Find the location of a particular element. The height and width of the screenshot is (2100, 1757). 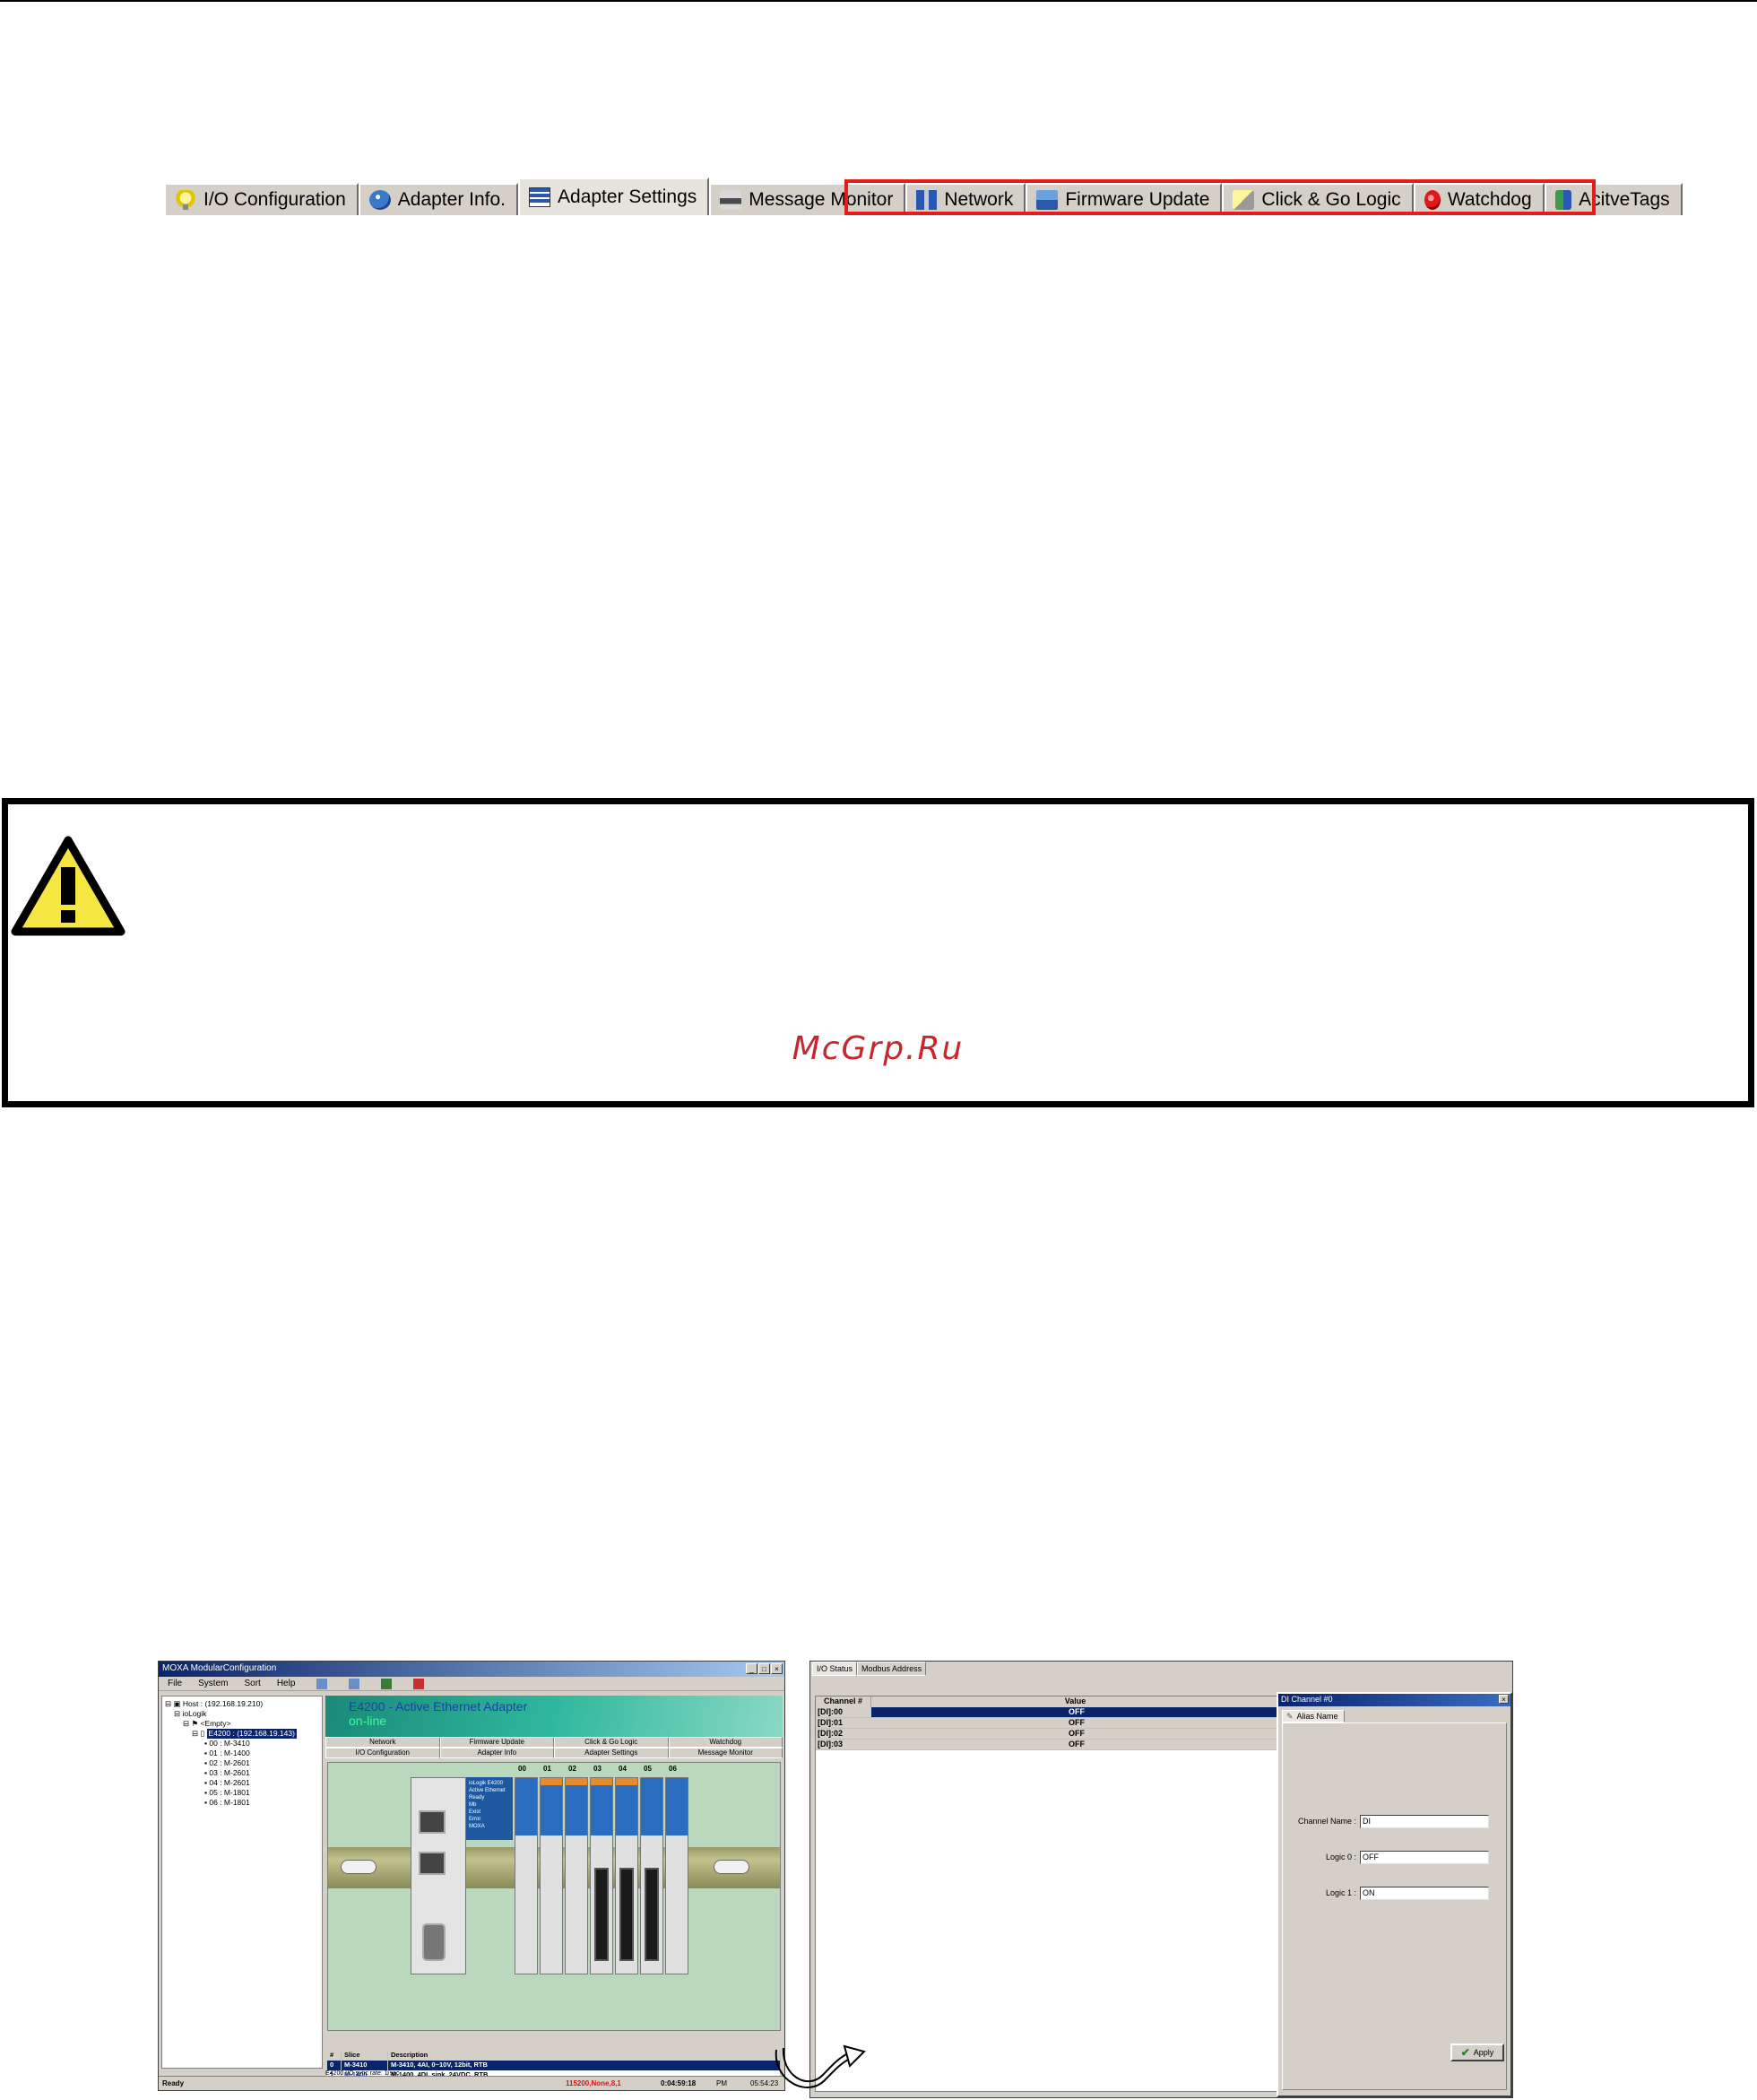

slot-number: 01 is located at coordinates (547, 1769).